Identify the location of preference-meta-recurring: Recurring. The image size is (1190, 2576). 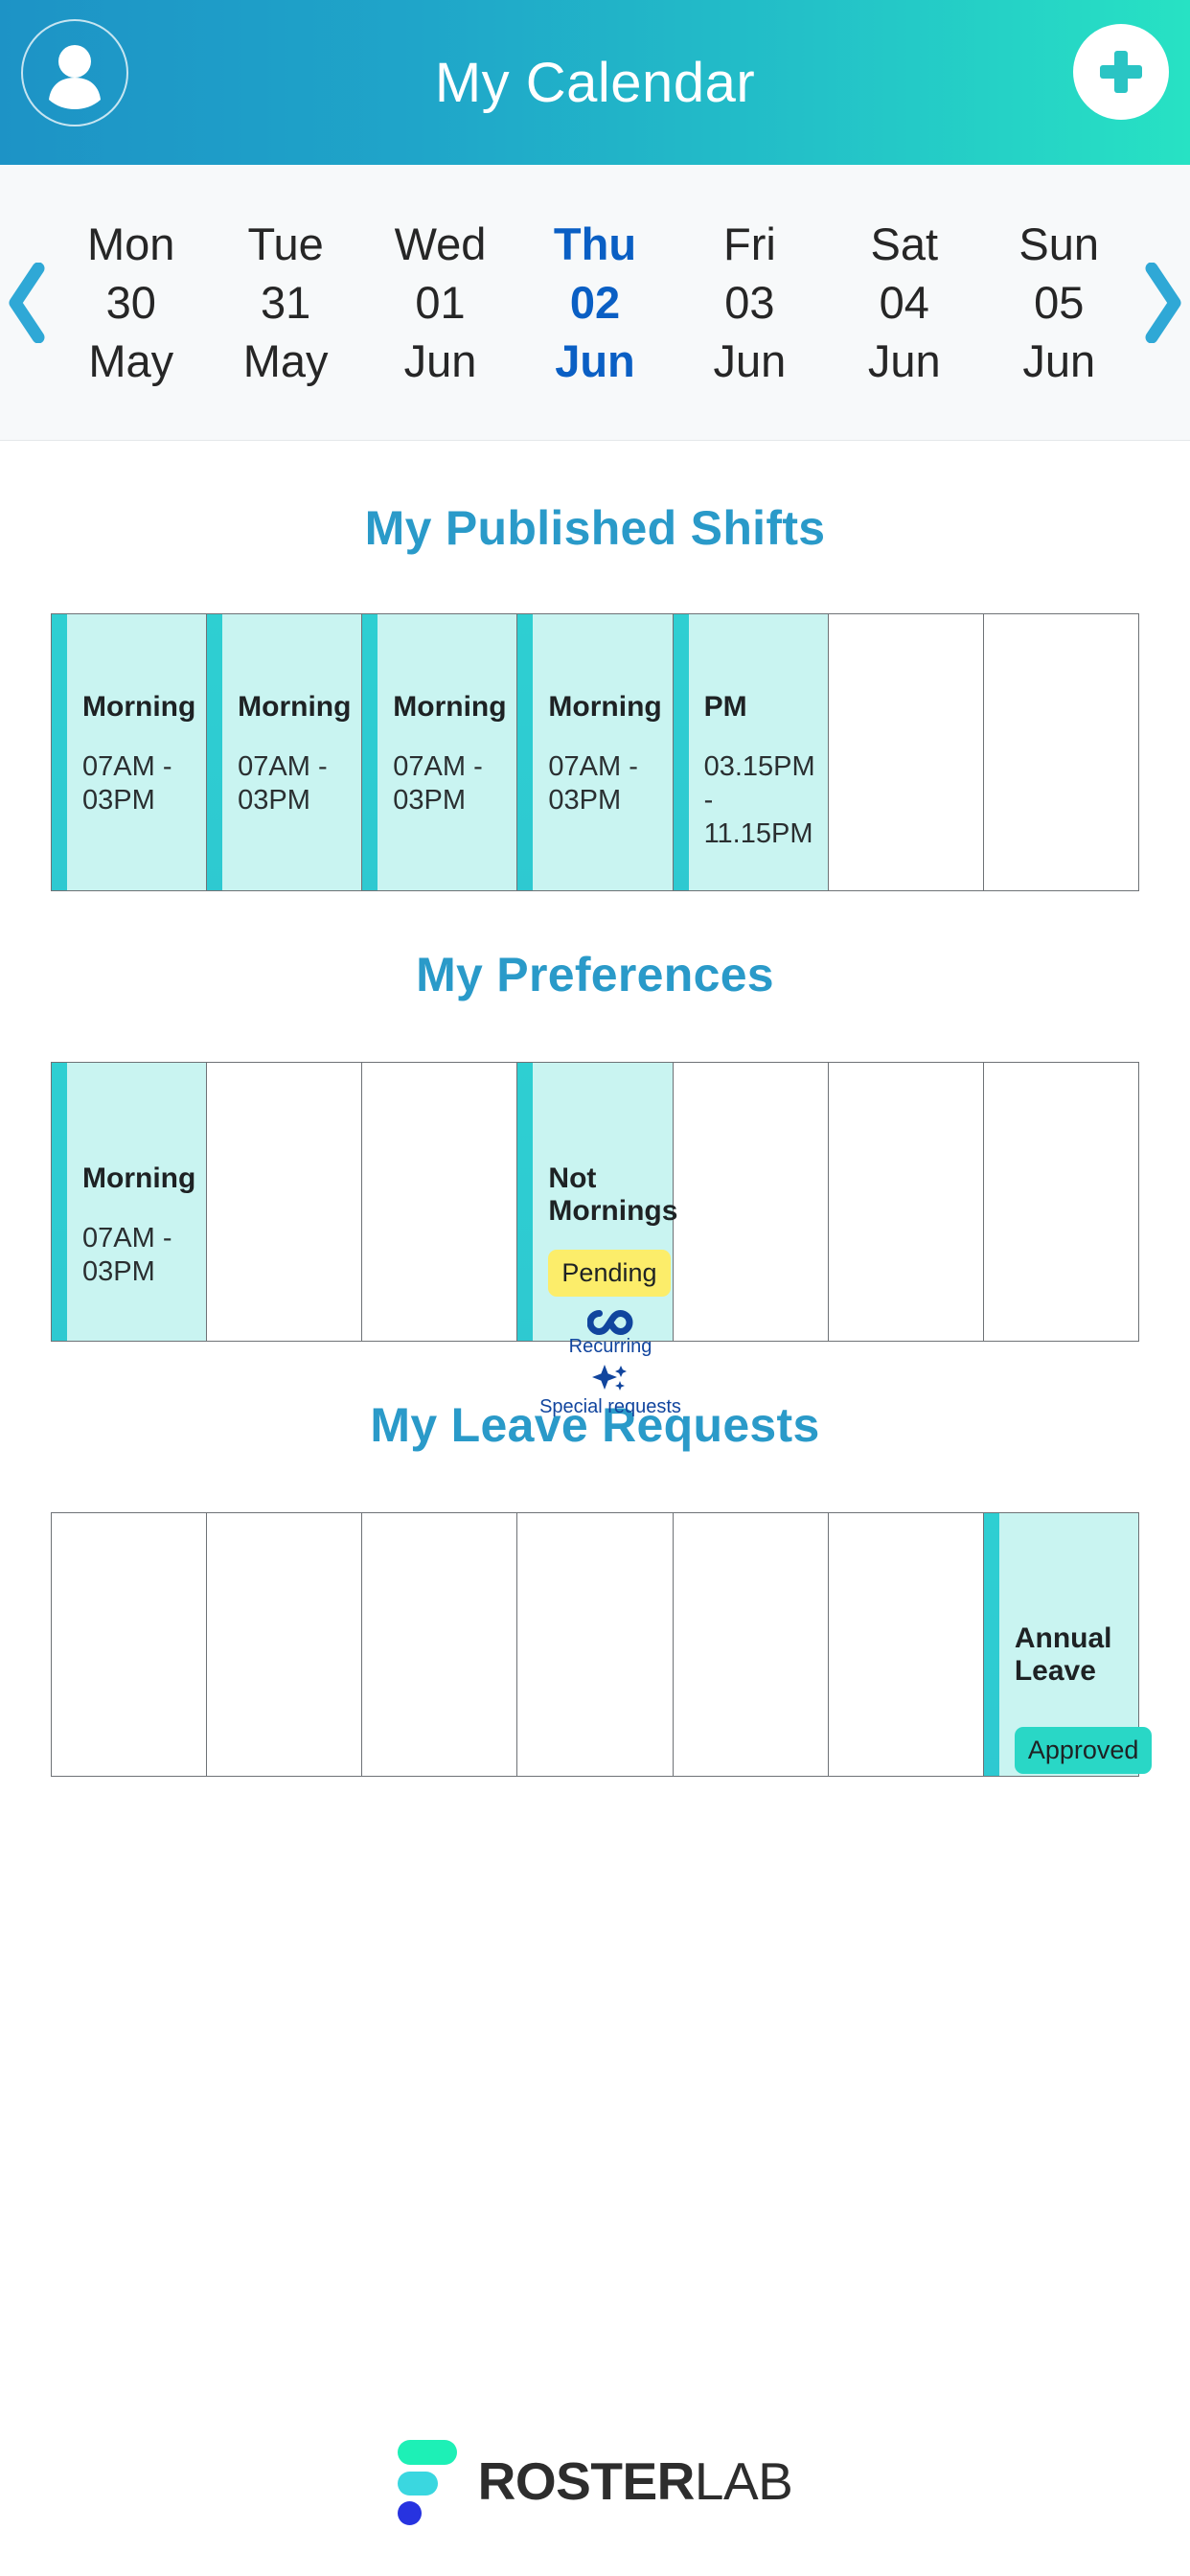
(610, 1333).